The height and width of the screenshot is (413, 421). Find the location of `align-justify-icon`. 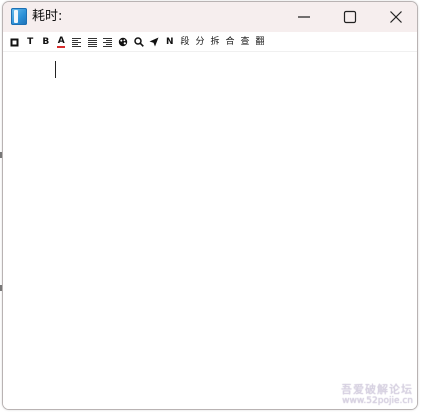

align-justify-icon is located at coordinates (92, 42).